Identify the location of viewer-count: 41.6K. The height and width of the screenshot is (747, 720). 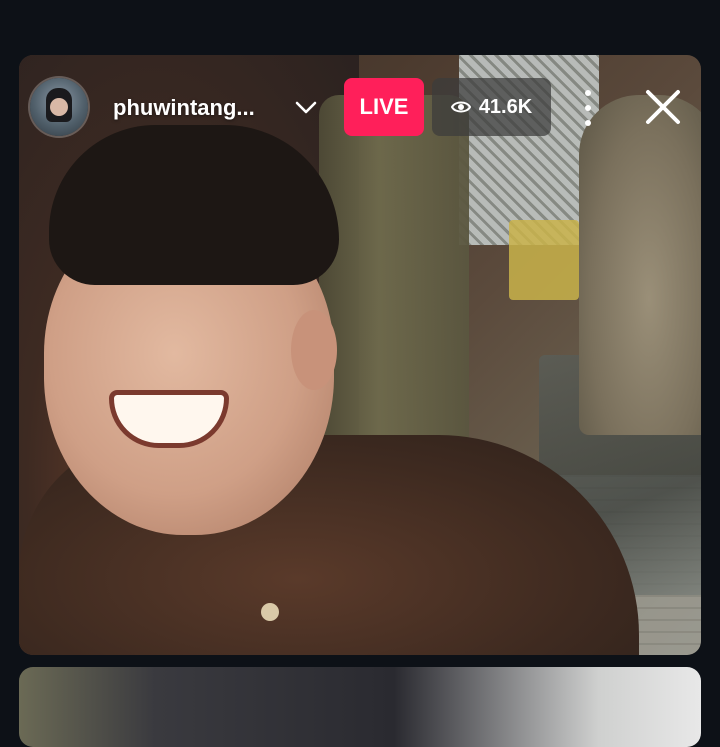
(505, 106).